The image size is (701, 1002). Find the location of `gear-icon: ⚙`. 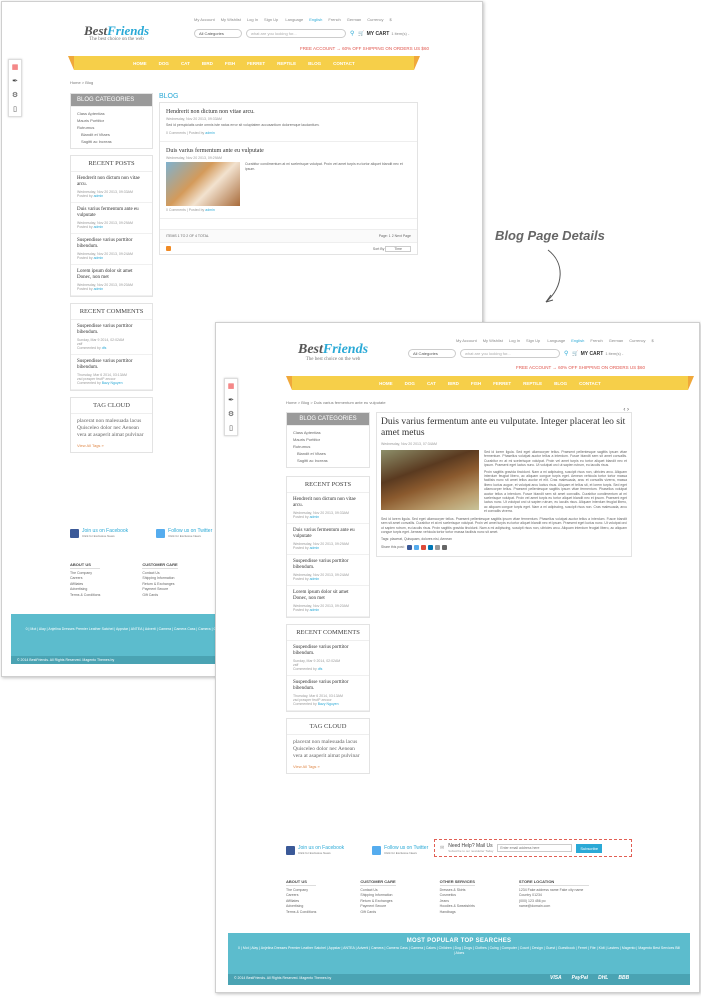

gear-icon: ⚙ is located at coordinates (231, 414).